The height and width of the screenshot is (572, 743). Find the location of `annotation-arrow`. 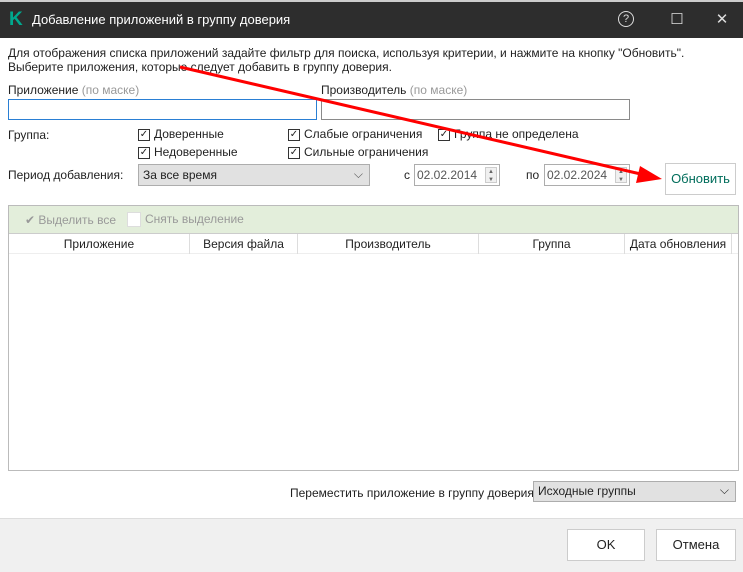

annotation-arrow is located at coordinates (420, 124).